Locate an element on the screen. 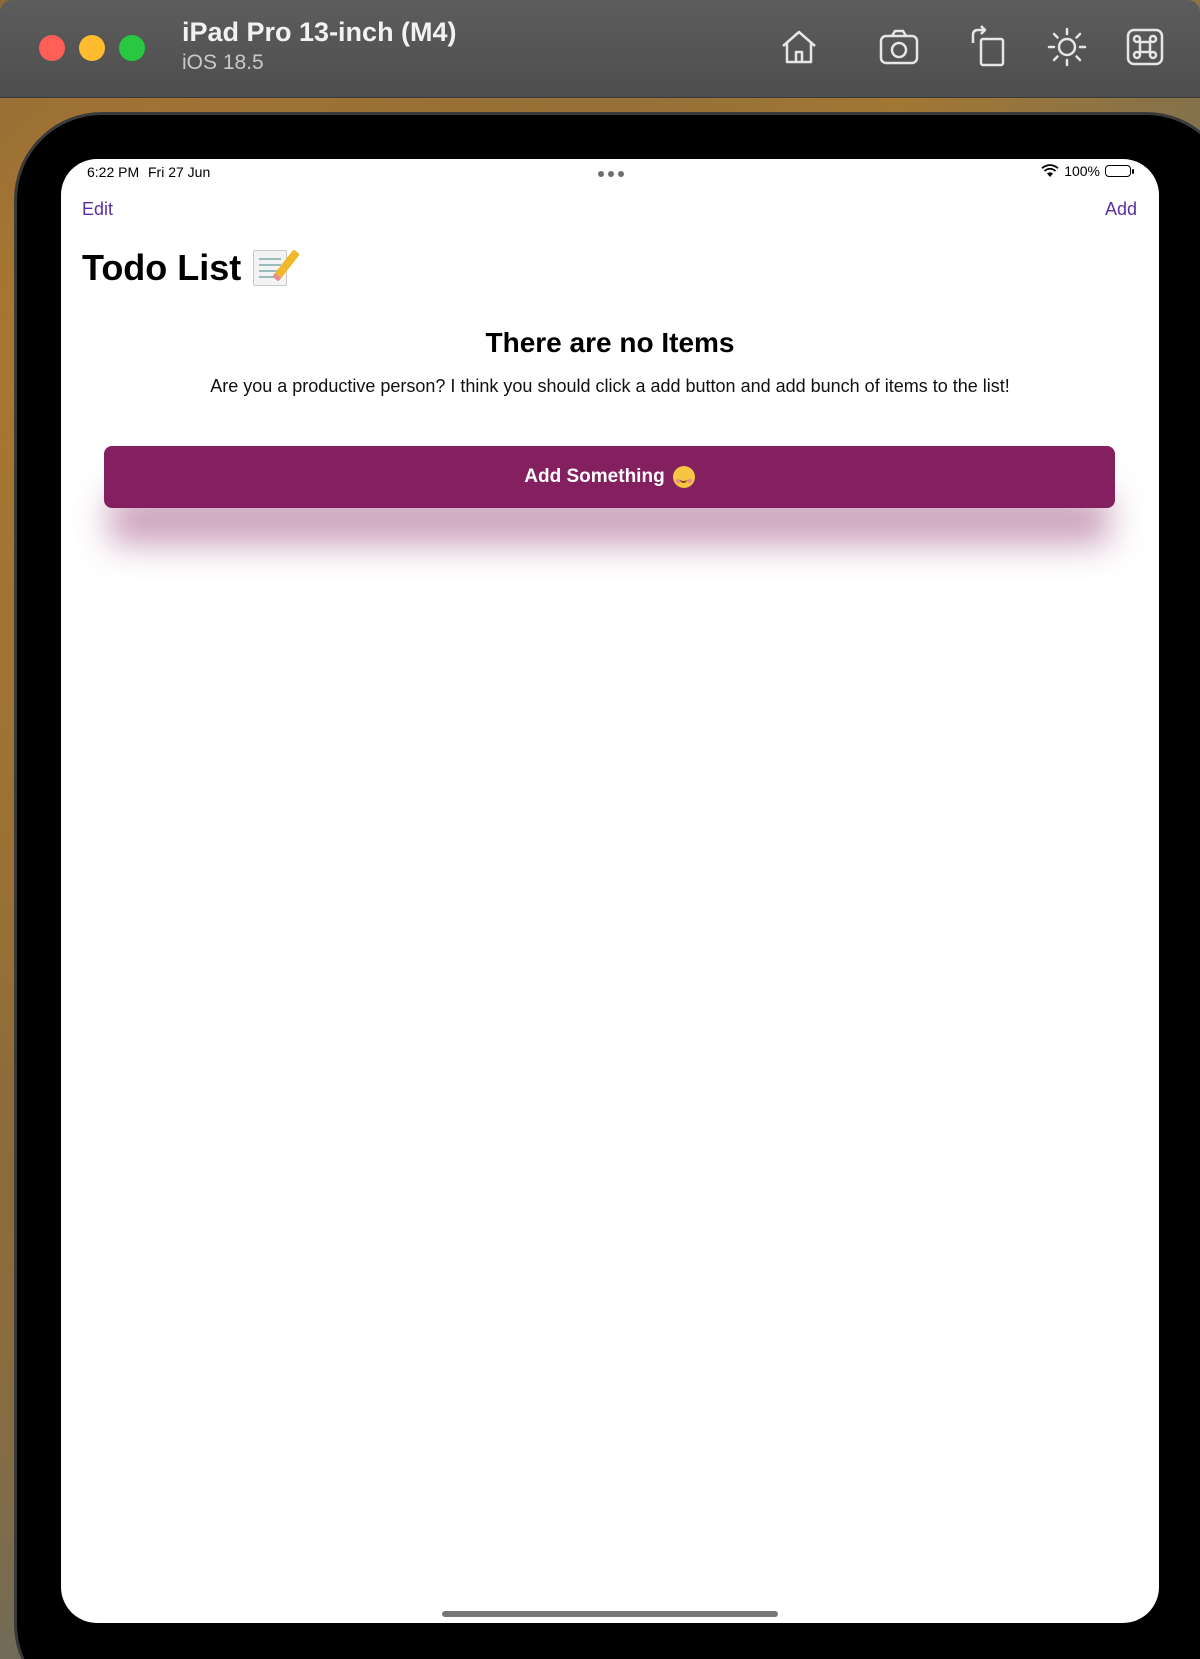 Image resolution: width=1200 pixels, height=1659 pixels. os-version: iOS 18.5 is located at coordinates (223, 62).